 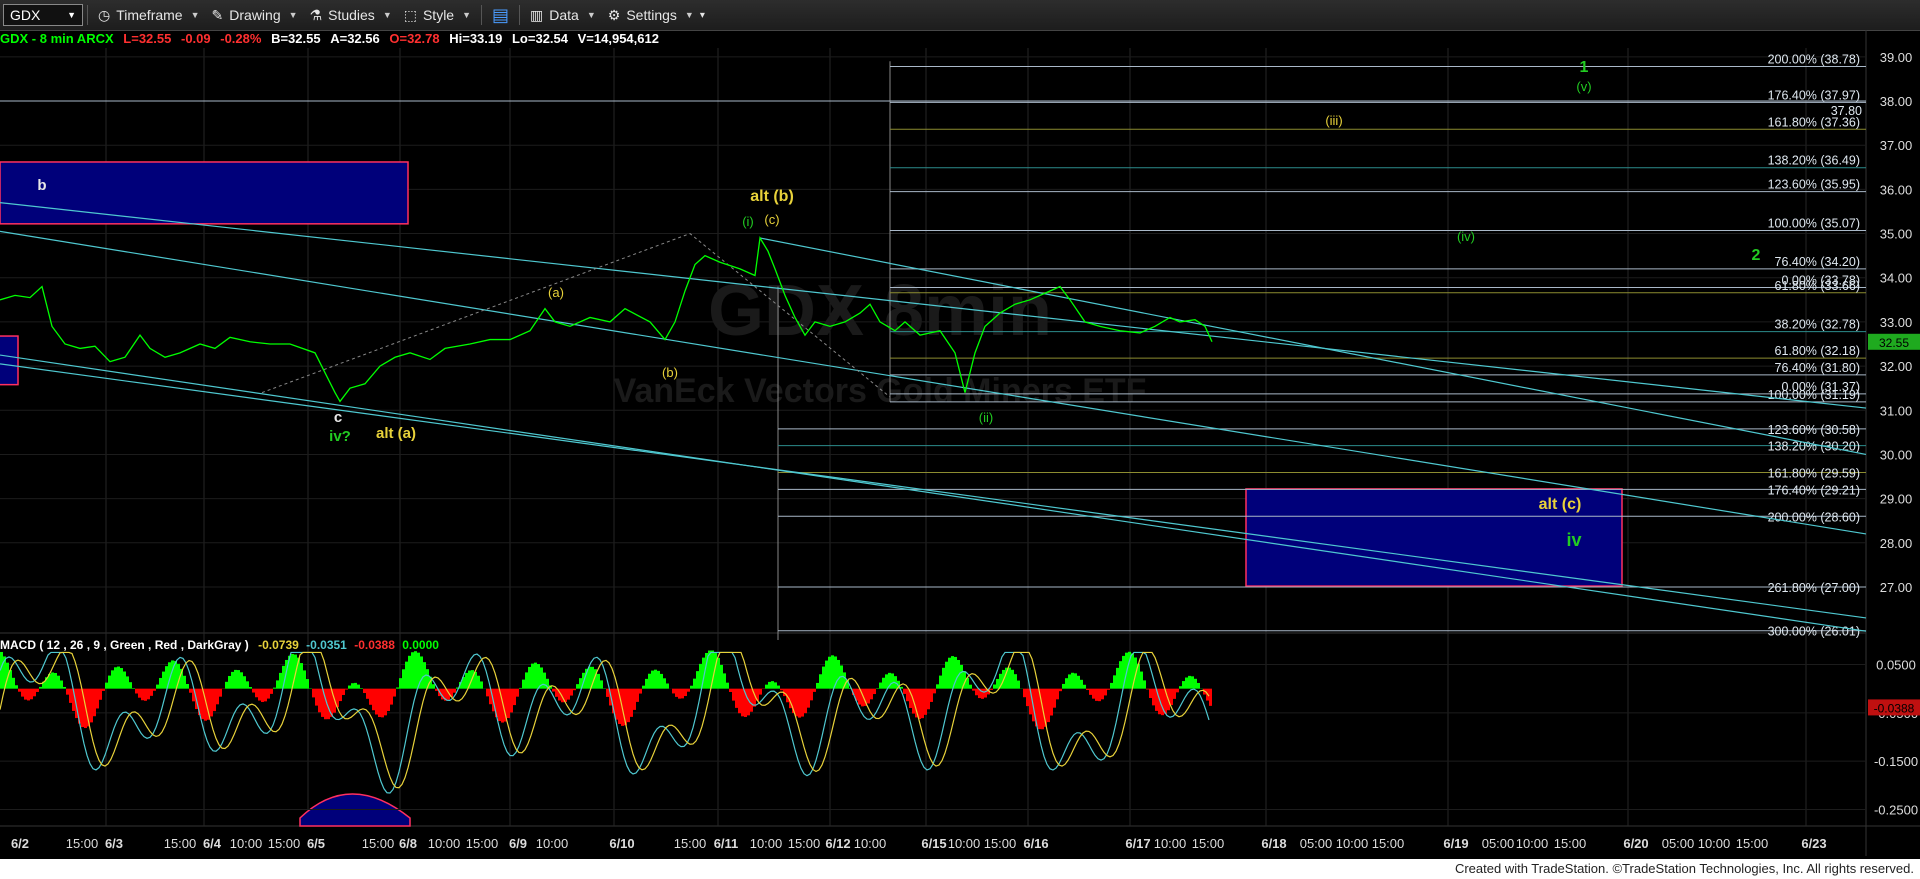 What do you see at coordinates (1560, 504) in the screenshot?
I see `wave-label: alt (c)` at bounding box center [1560, 504].